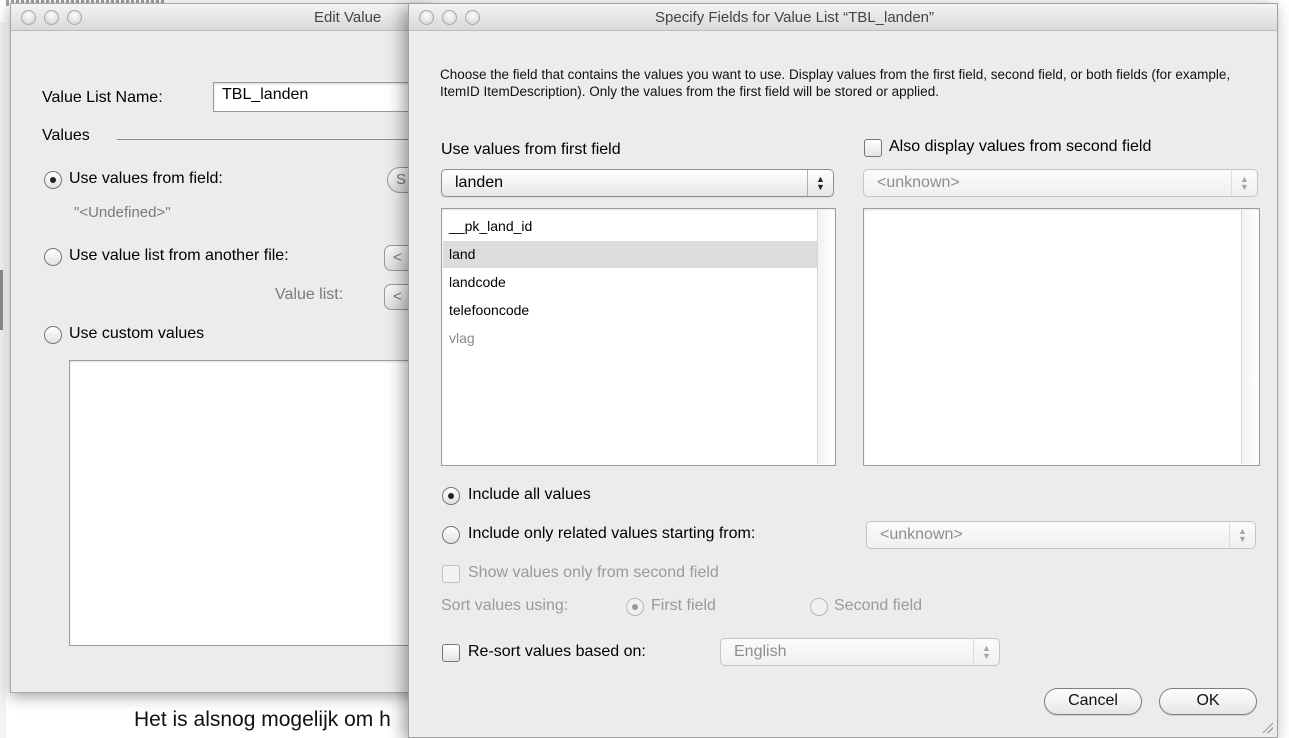 This screenshot has height=738, width=1289. I want to click on ok-button: OK, so click(1208, 701).